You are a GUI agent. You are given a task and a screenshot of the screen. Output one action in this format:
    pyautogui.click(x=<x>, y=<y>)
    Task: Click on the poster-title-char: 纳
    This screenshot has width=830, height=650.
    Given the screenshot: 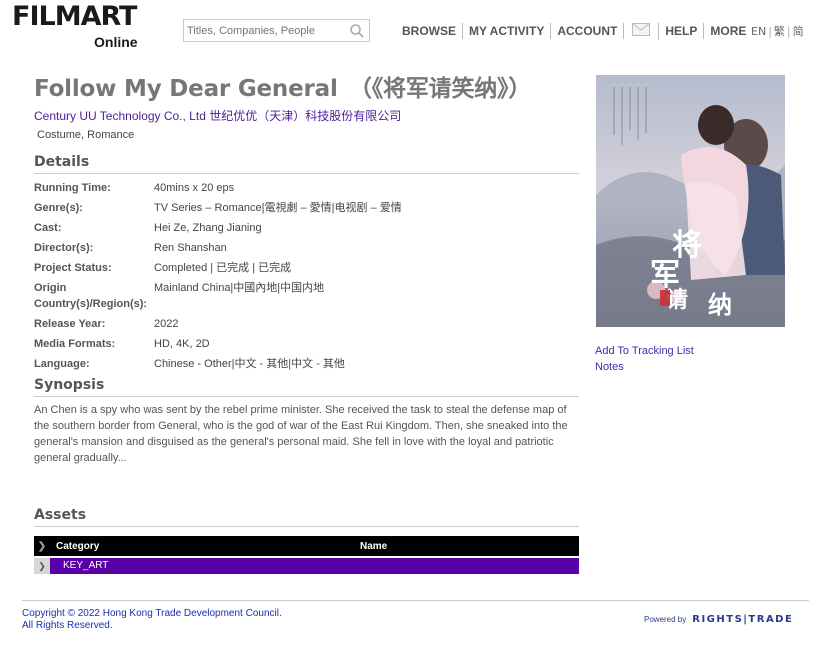 What is the action you would take?
    pyautogui.click(x=720, y=304)
    